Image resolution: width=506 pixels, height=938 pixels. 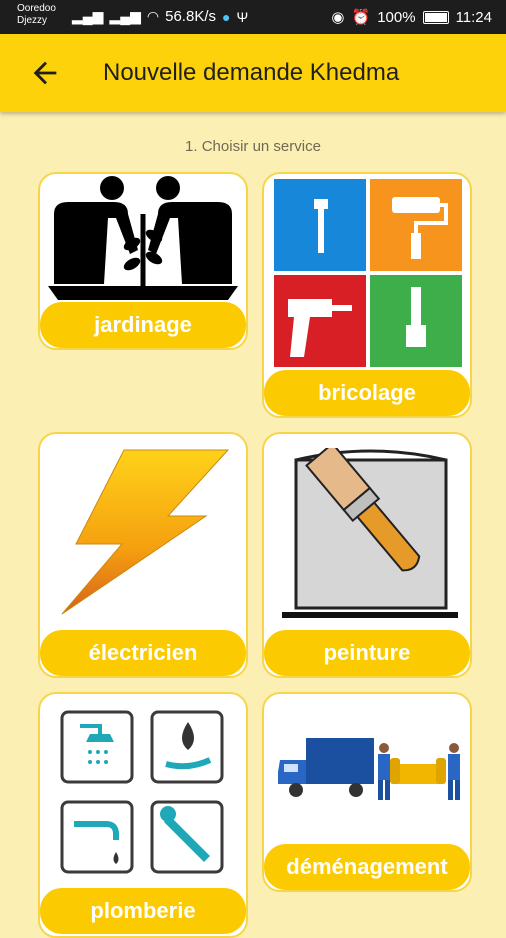 I want to click on signal-icon: ▂▄▆, so click(x=88, y=16).